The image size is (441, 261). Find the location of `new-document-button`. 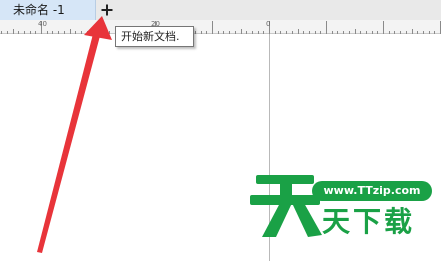

new-document-button is located at coordinates (107, 10).